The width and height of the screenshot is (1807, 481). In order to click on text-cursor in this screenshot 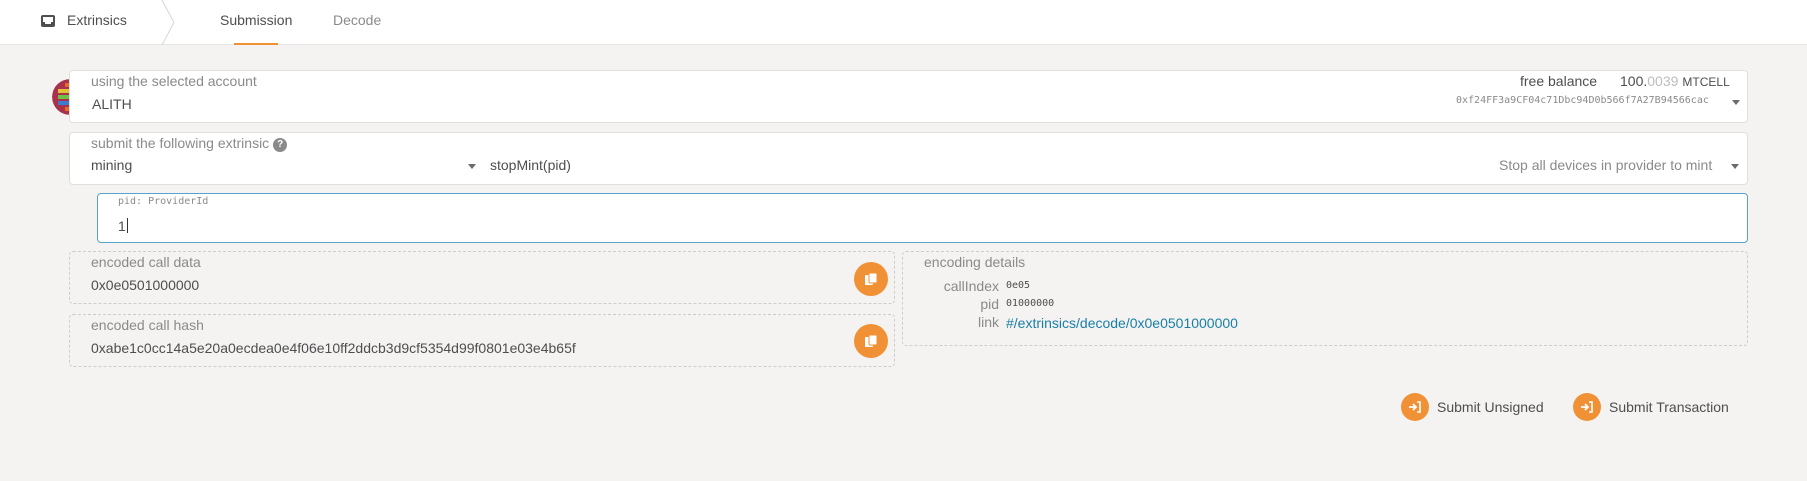, I will do `click(127, 225)`.